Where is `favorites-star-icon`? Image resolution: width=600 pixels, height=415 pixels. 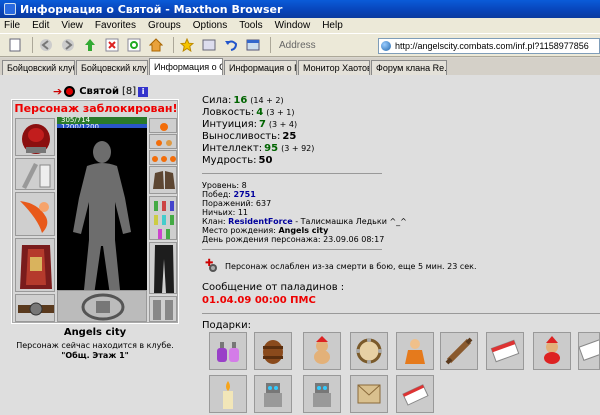
favorites-star-icon is located at coordinates (187, 45).